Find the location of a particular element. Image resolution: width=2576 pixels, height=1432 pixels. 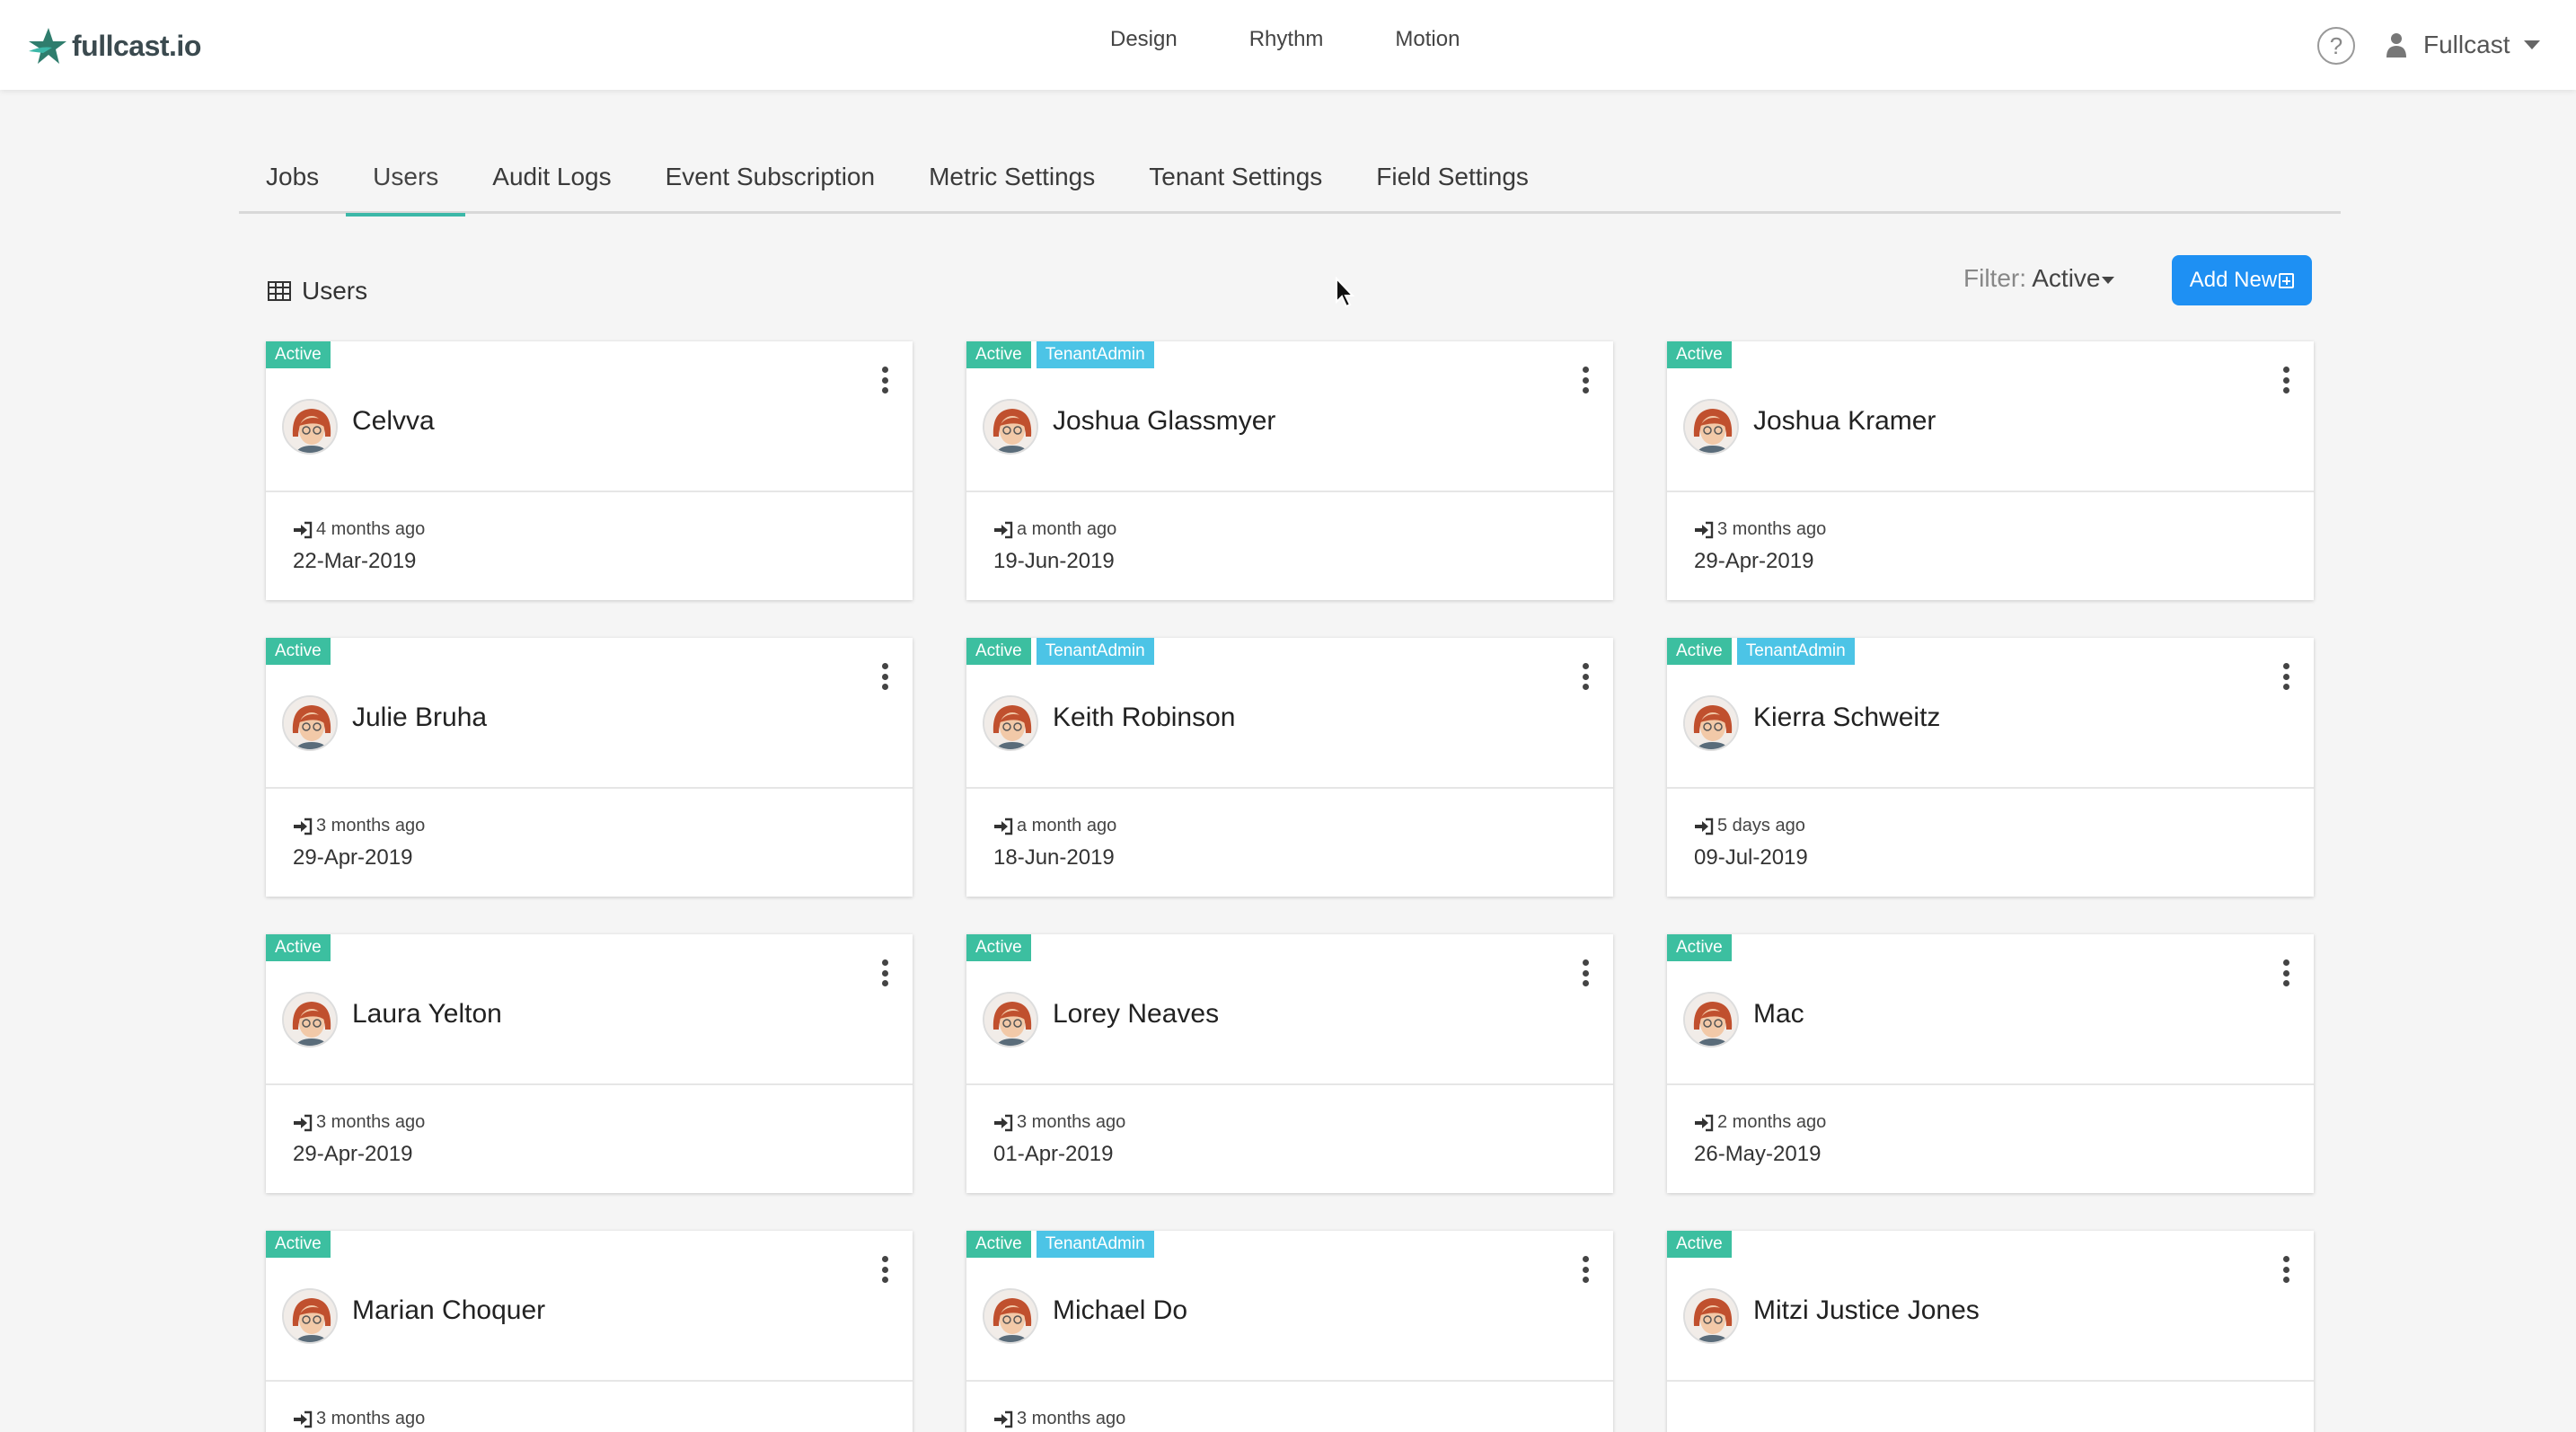

user-name: Celvva is located at coordinates (393, 421).